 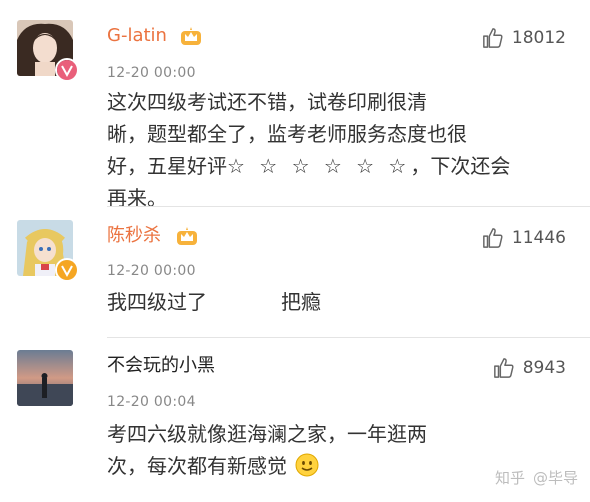 I want to click on comment-time: 12-20 00:04, so click(x=151, y=402).